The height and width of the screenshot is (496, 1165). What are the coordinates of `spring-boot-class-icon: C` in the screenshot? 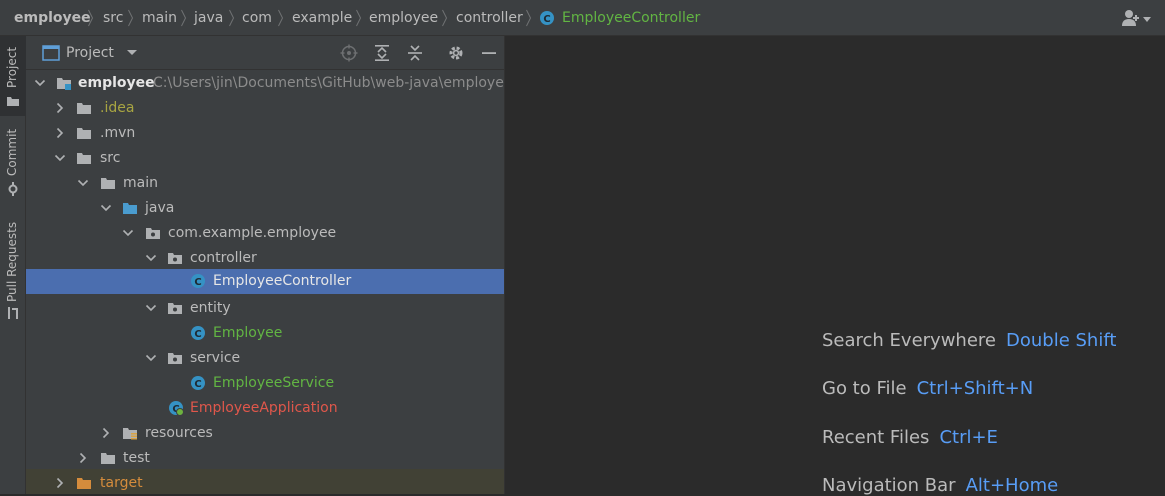 It's located at (176, 408).